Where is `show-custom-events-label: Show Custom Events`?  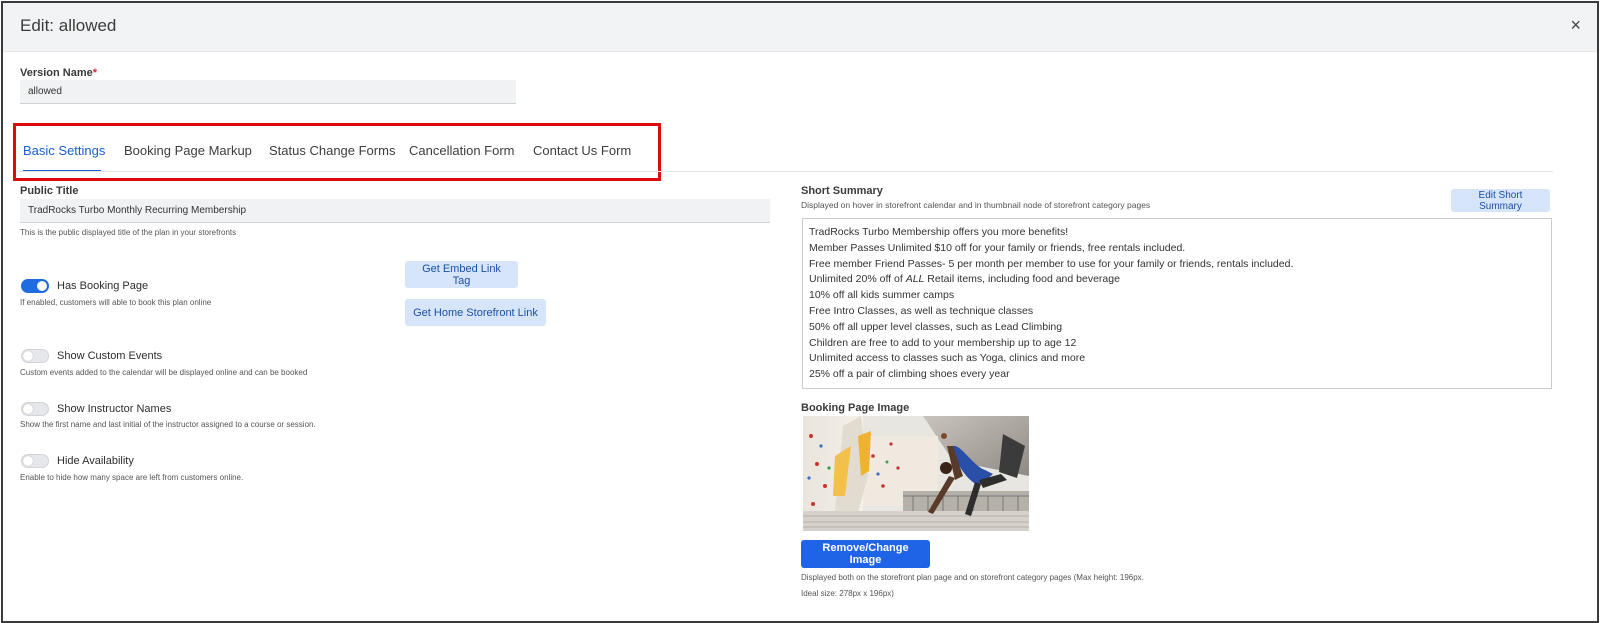 show-custom-events-label: Show Custom Events is located at coordinates (110, 356).